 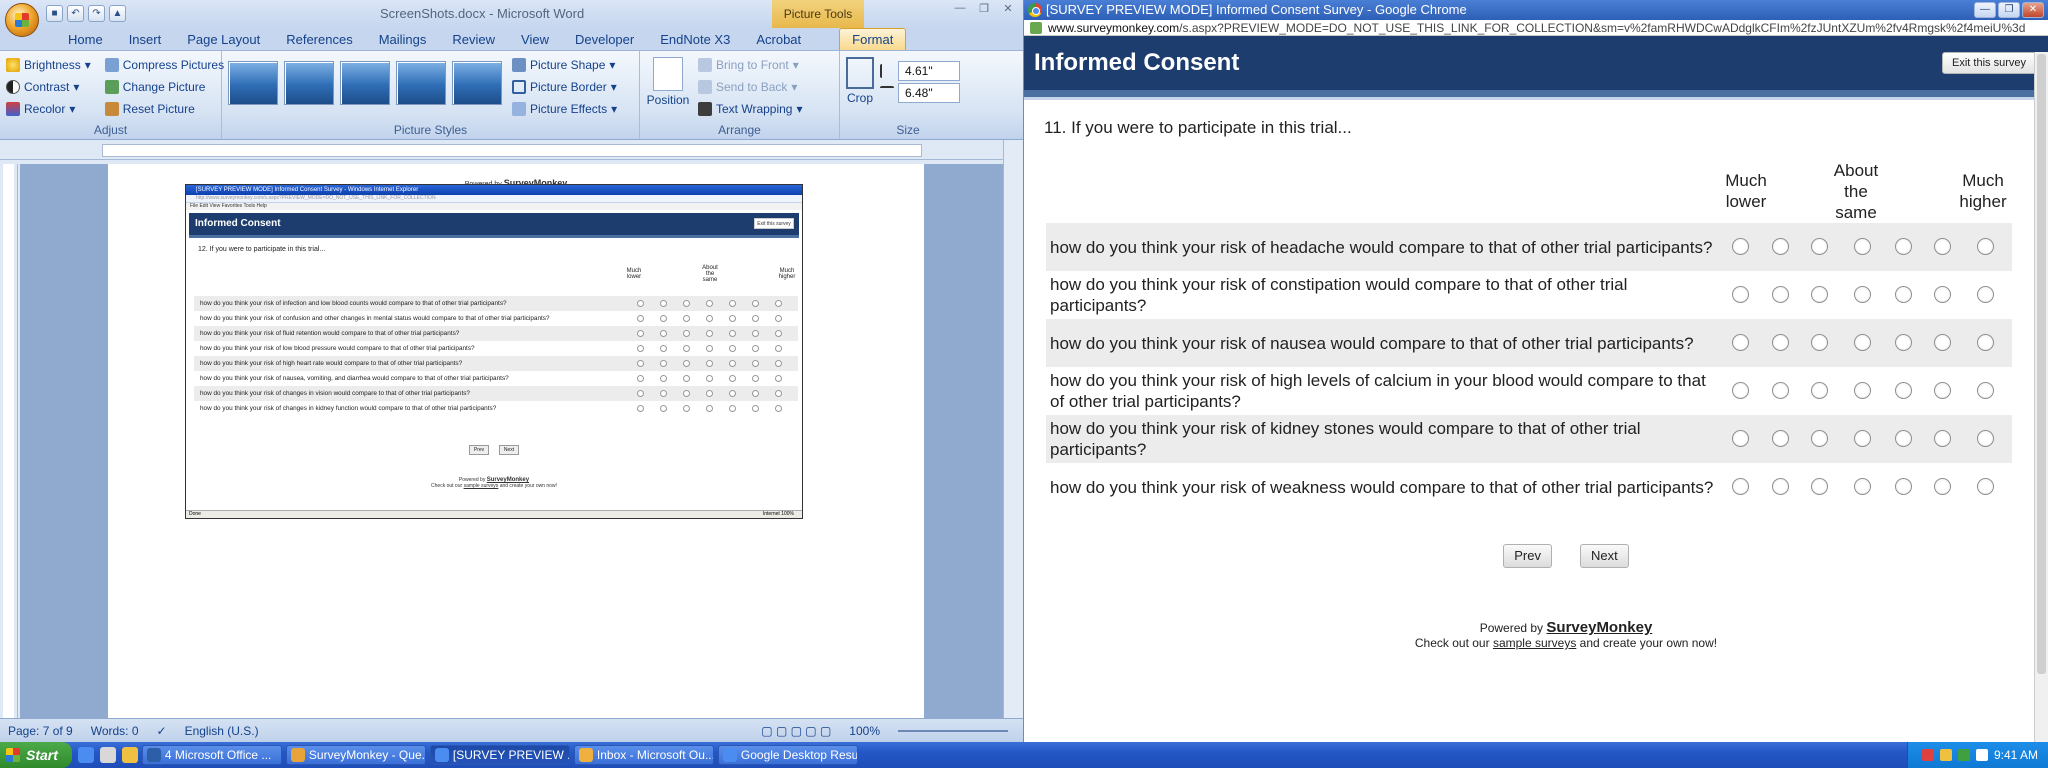 I want to click on surveymonkey-link: SurveyMonkey, so click(x=1599, y=627).